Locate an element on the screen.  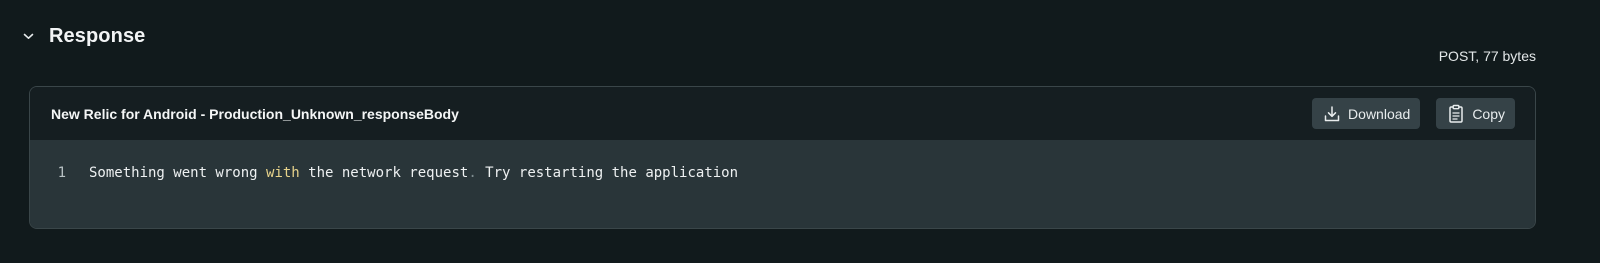
line-number: 1 is located at coordinates (61, 173).